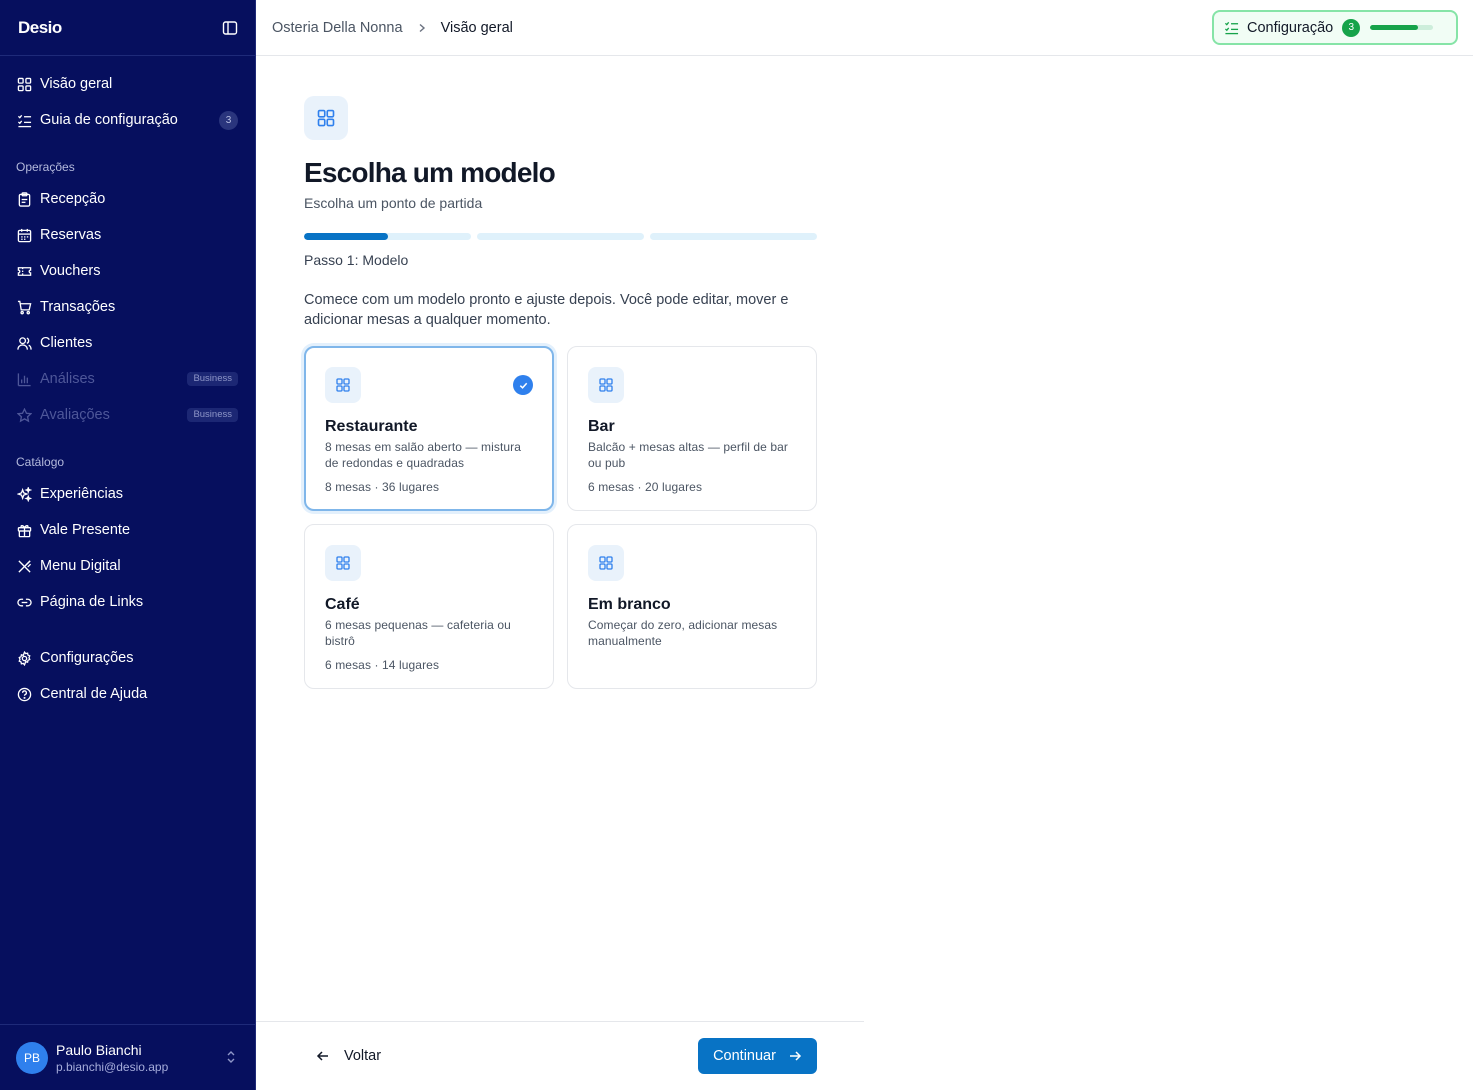 Image resolution: width=1473 pixels, height=1090 pixels. Describe the element at coordinates (363, 1056) in the screenshot. I see `back-label: Voltar` at that location.